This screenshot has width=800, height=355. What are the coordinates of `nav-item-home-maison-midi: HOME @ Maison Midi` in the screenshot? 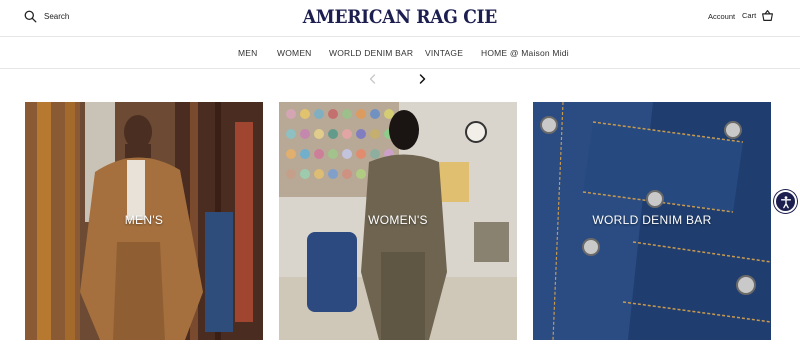 It's located at (525, 53).